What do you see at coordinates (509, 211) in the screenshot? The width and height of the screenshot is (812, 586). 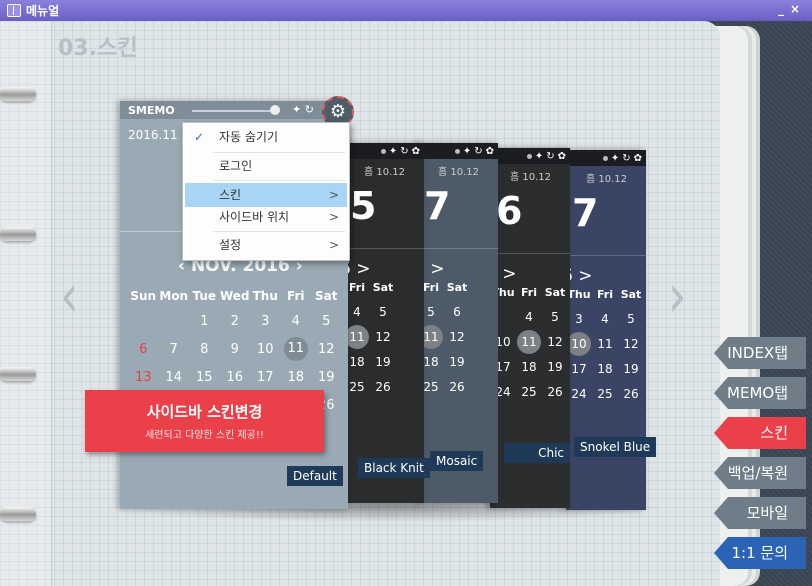 I see `skin-big-day: 6` at bounding box center [509, 211].